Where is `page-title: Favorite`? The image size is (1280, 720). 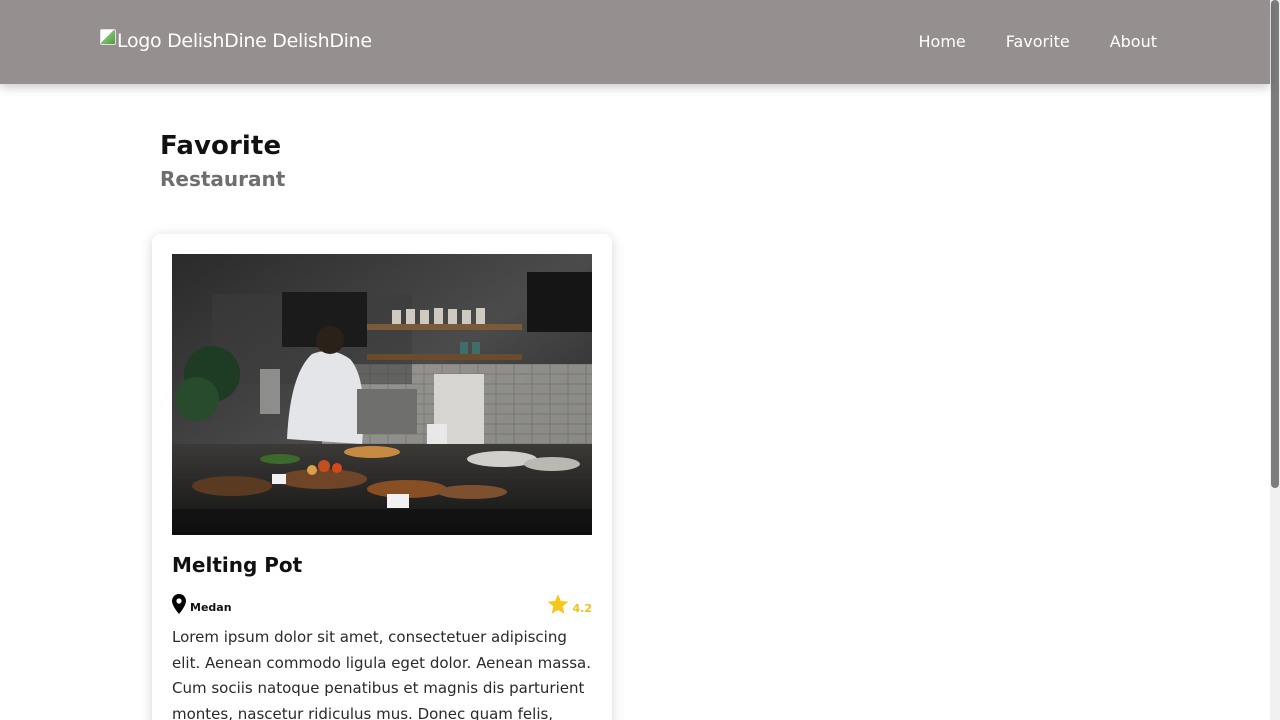 page-title: Favorite is located at coordinates (221, 146).